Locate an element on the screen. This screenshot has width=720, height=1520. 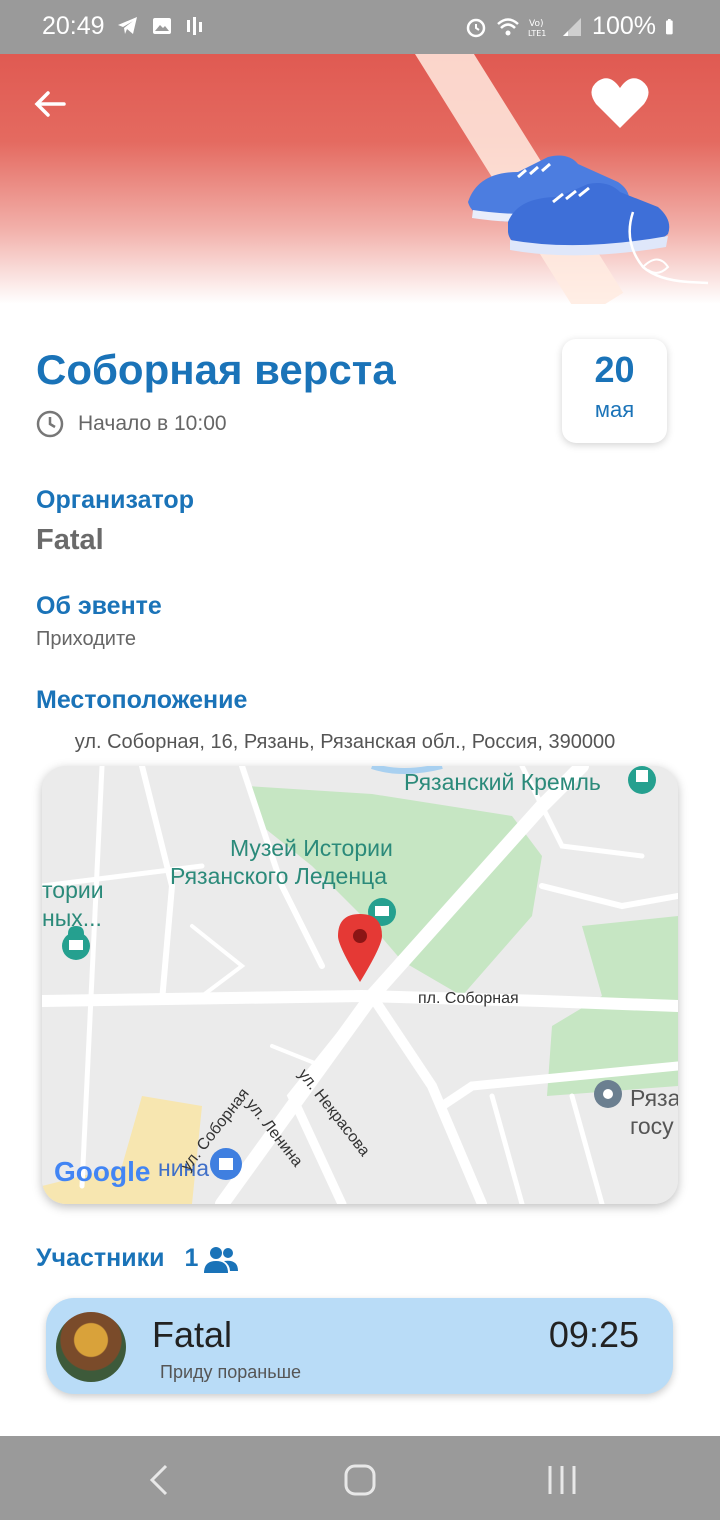
participants-label: Участники is located at coordinates (100, 1258).